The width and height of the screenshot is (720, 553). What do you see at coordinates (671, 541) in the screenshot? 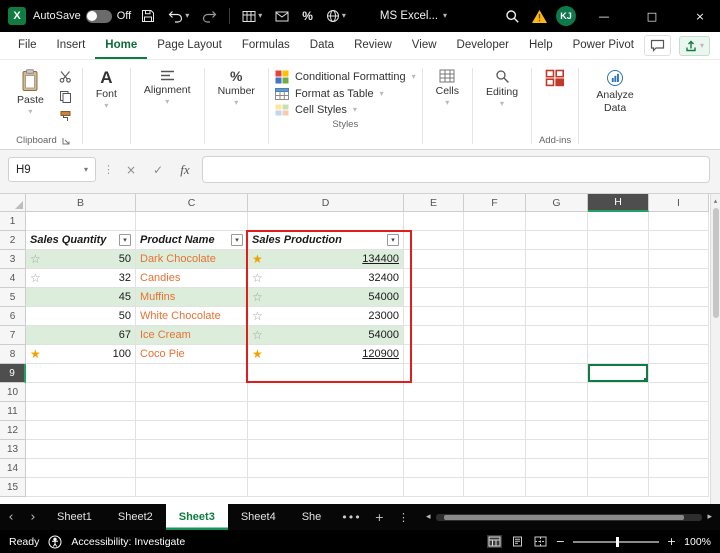
I see `zoom-in-button: +` at bounding box center [671, 541].